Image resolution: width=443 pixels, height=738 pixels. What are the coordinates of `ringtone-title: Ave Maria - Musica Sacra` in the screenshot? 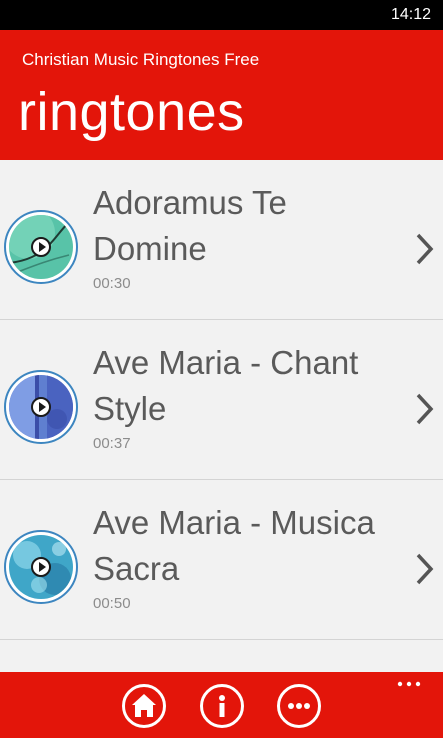 It's located at (234, 545).